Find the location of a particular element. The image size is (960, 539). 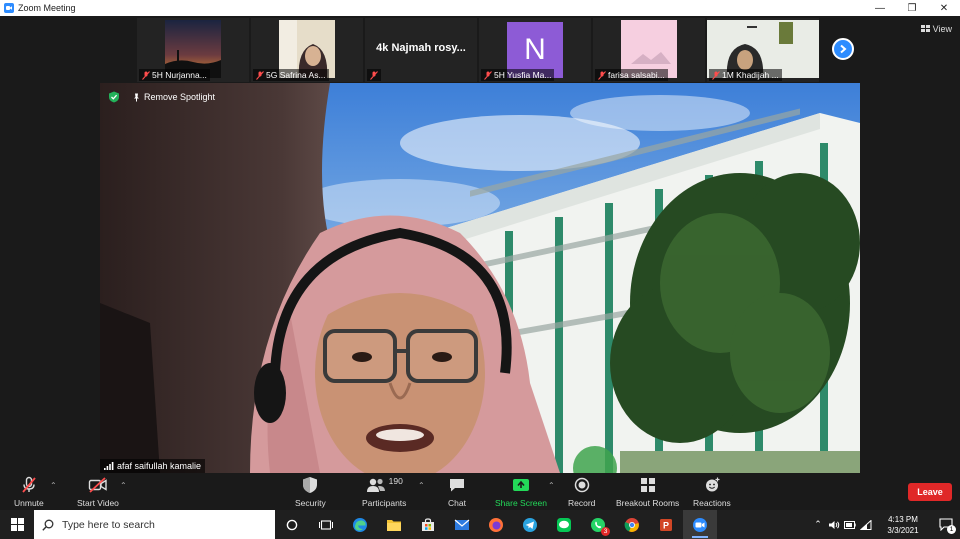

notification-count: 1 is located at coordinates (951, 529).